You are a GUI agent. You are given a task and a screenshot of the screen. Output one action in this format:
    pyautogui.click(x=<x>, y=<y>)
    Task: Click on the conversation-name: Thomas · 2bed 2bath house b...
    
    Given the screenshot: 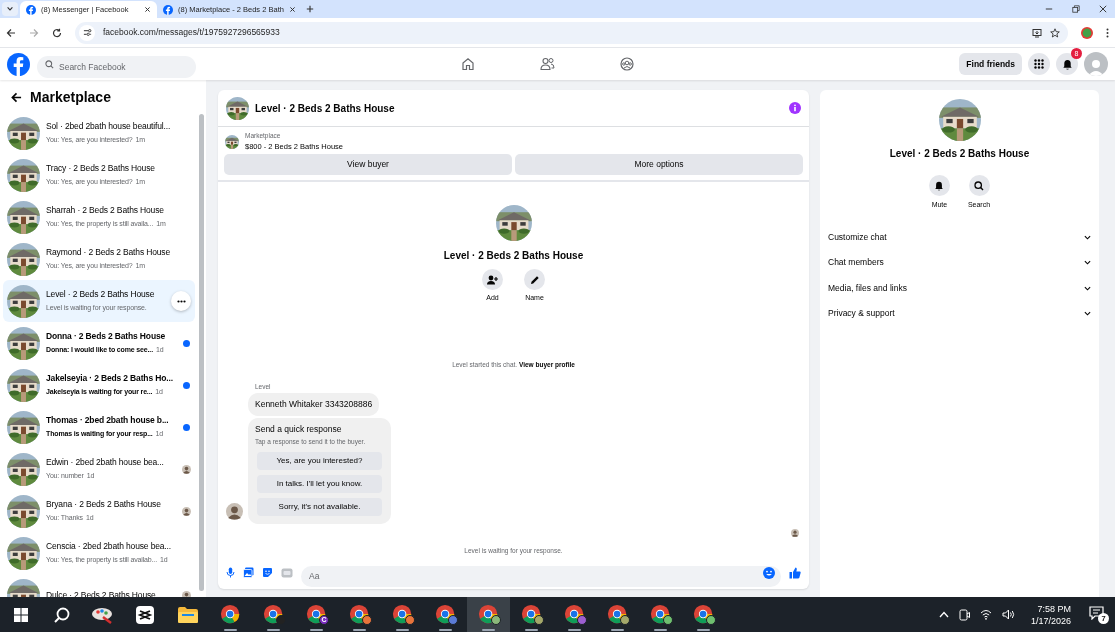 What is the action you would take?
    pyautogui.click(x=108, y=421)
    